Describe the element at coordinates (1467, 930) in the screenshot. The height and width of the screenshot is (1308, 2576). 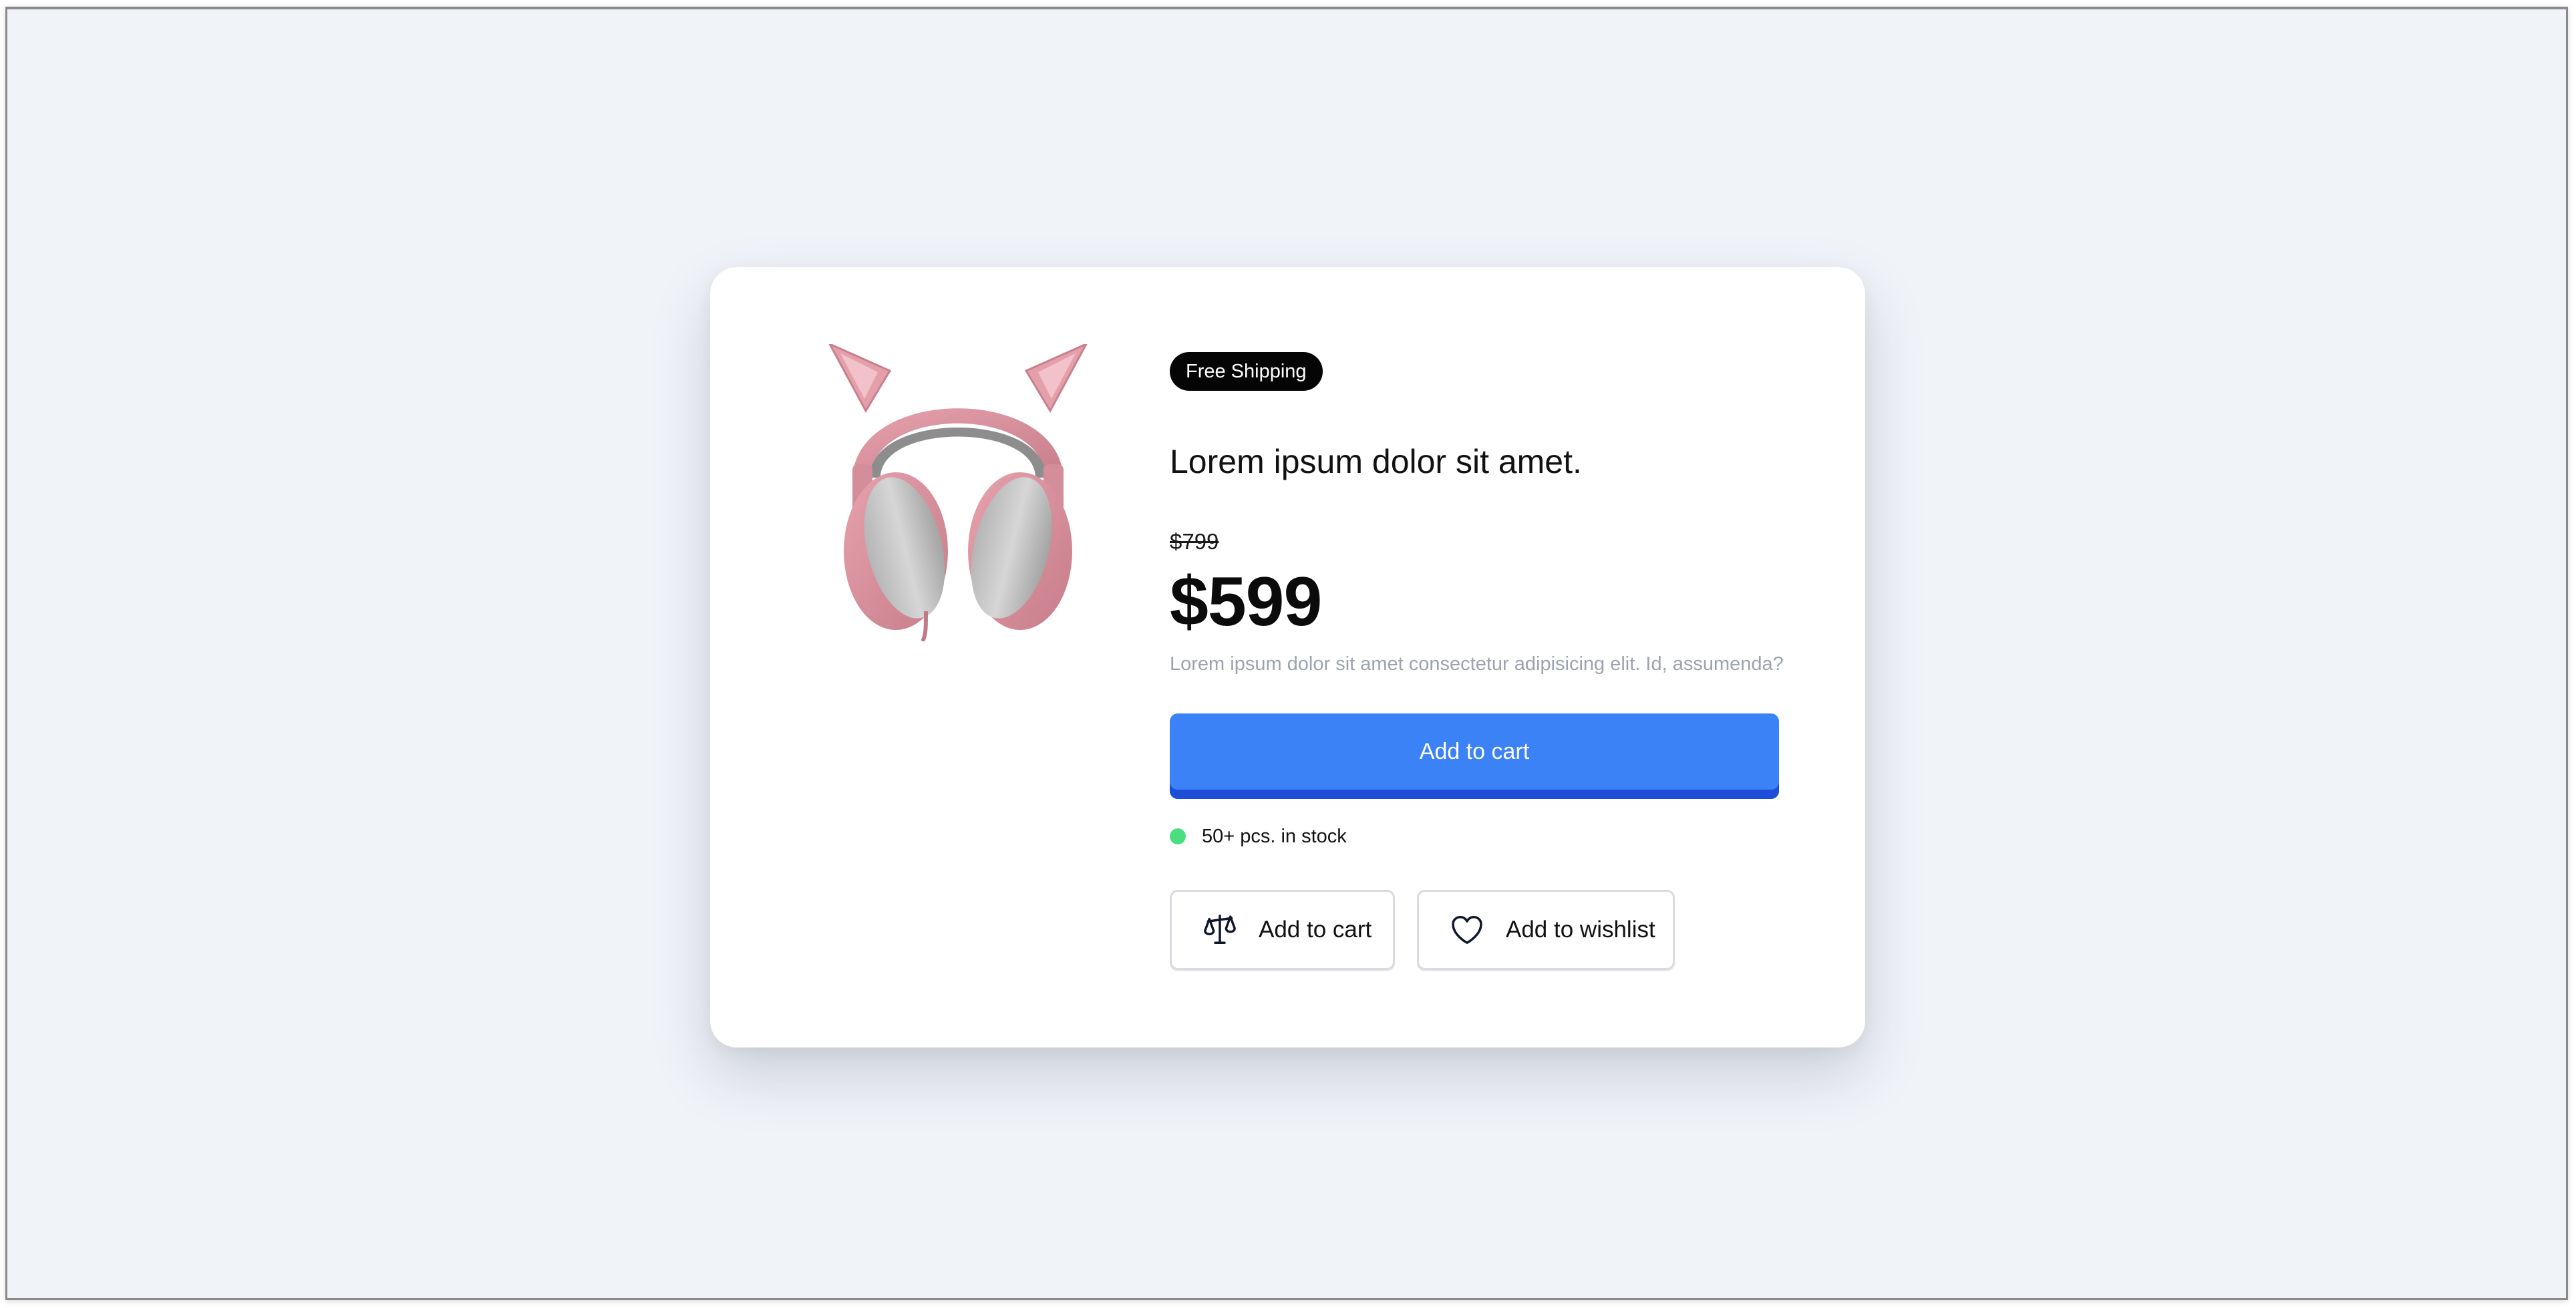
I see `heart-icon` at that location.